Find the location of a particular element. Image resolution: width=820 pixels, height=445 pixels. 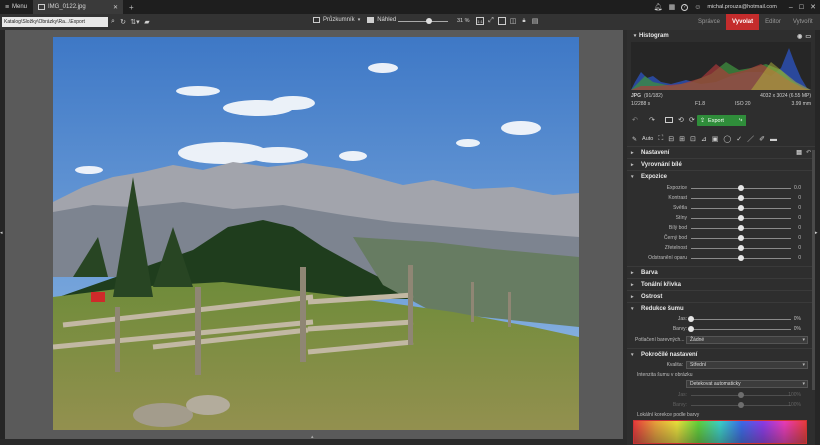

zoom-slider is located at coordinates (423, 21).